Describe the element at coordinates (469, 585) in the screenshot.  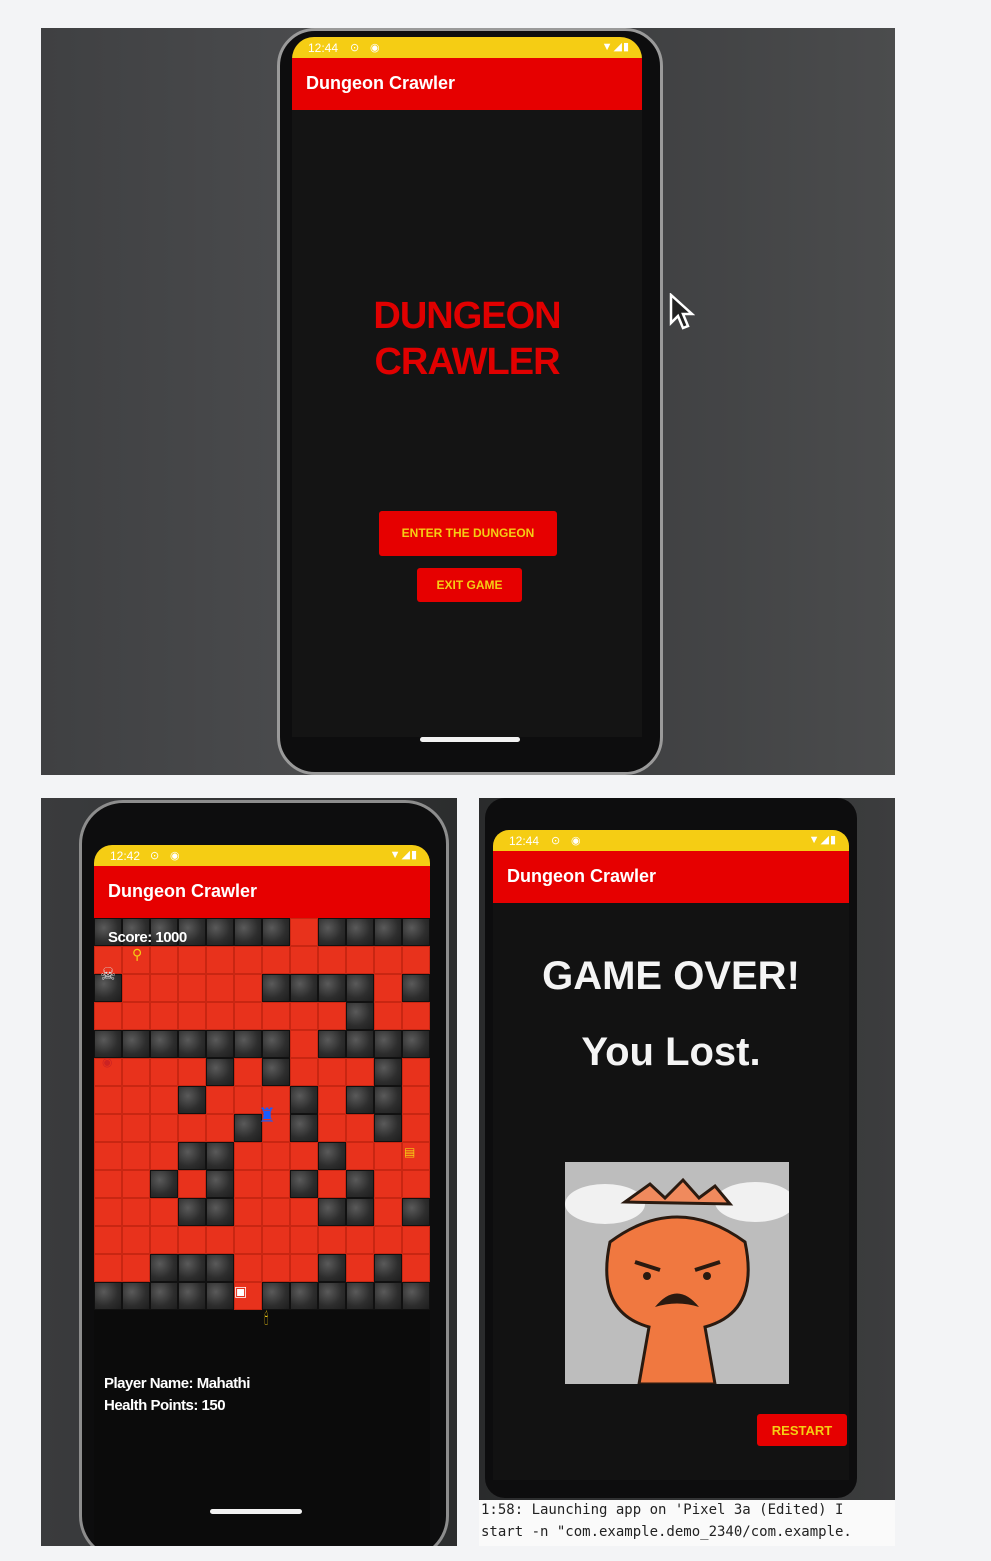
I see `exit-game-button: EXIT GAME` at that location.